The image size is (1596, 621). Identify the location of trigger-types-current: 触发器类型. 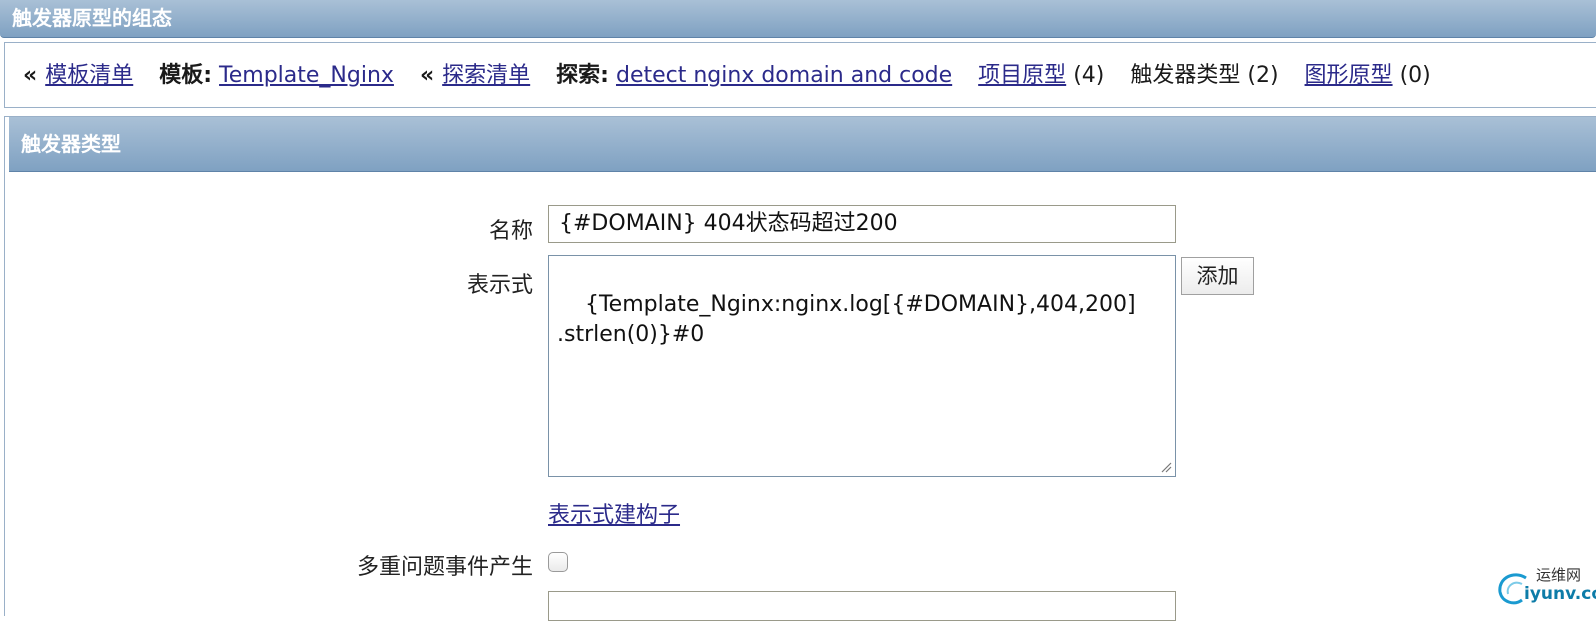
(1185, 75).